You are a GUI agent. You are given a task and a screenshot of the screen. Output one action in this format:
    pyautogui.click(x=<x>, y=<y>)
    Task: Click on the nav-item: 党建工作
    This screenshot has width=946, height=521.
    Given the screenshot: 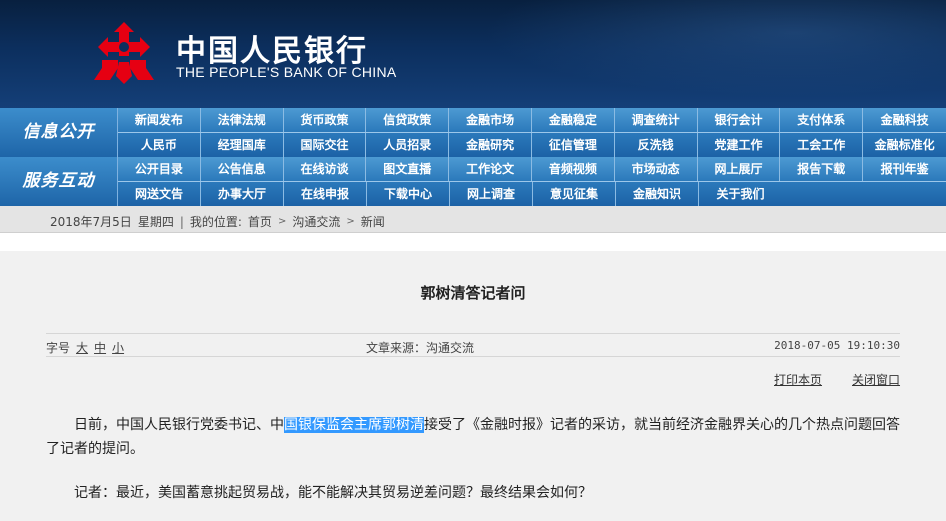 What is the action you would take?
    pyautogui.click(x=739, y=145)
    